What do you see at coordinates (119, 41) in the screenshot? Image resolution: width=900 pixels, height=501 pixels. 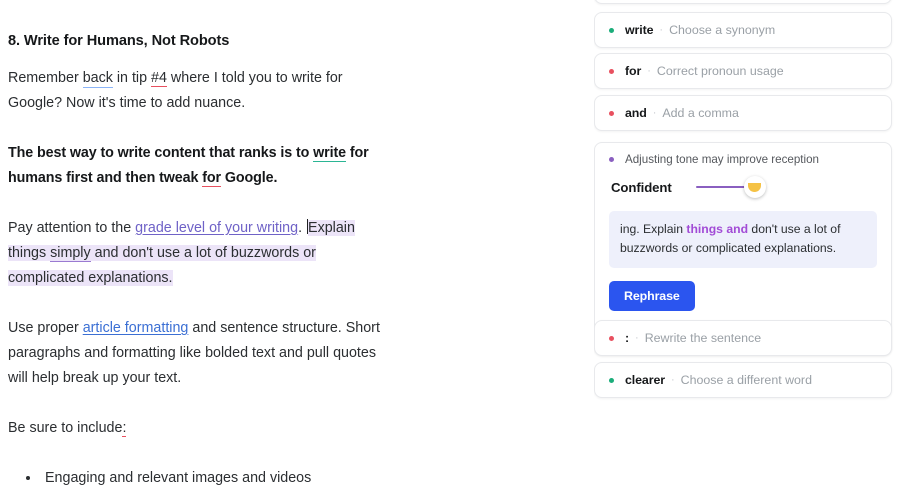 I see `document-heading: 8. Write for Humans, Not Robots` at bounding box center [119, 41].